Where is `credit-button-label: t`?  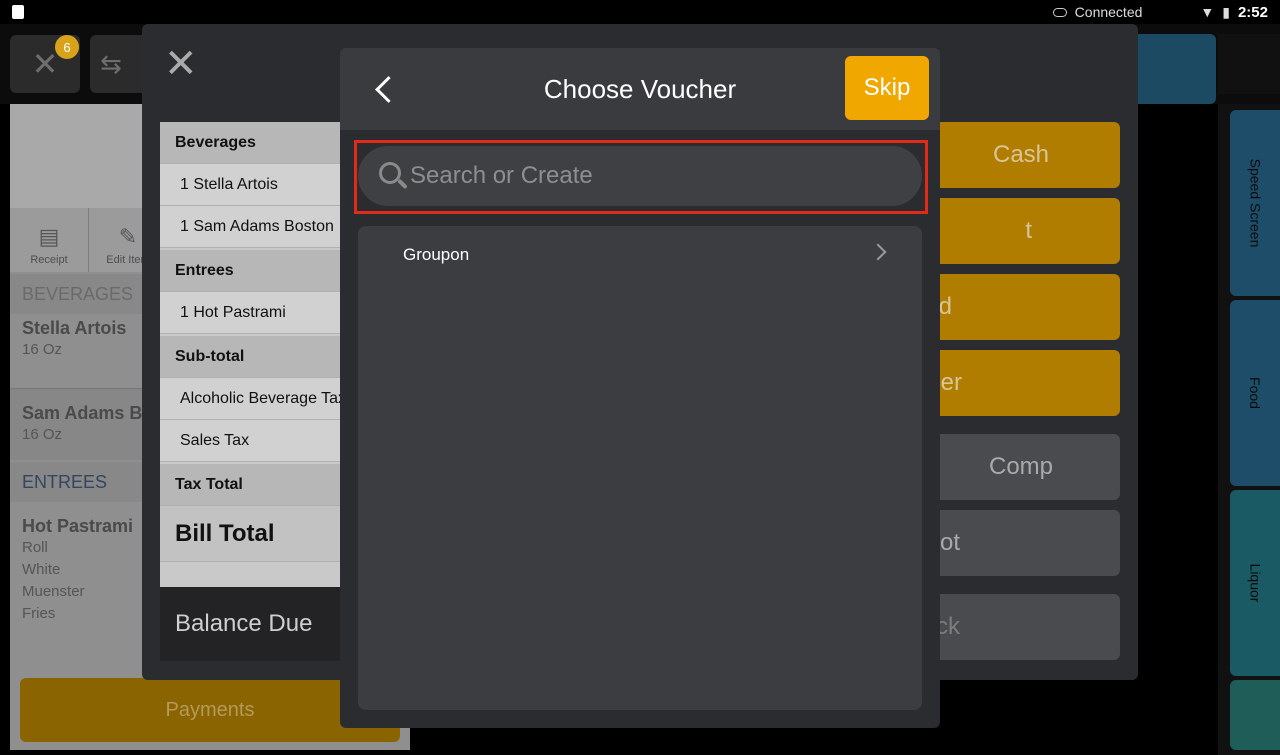
credit-button-label: t is located at coordinates (1028, 230).